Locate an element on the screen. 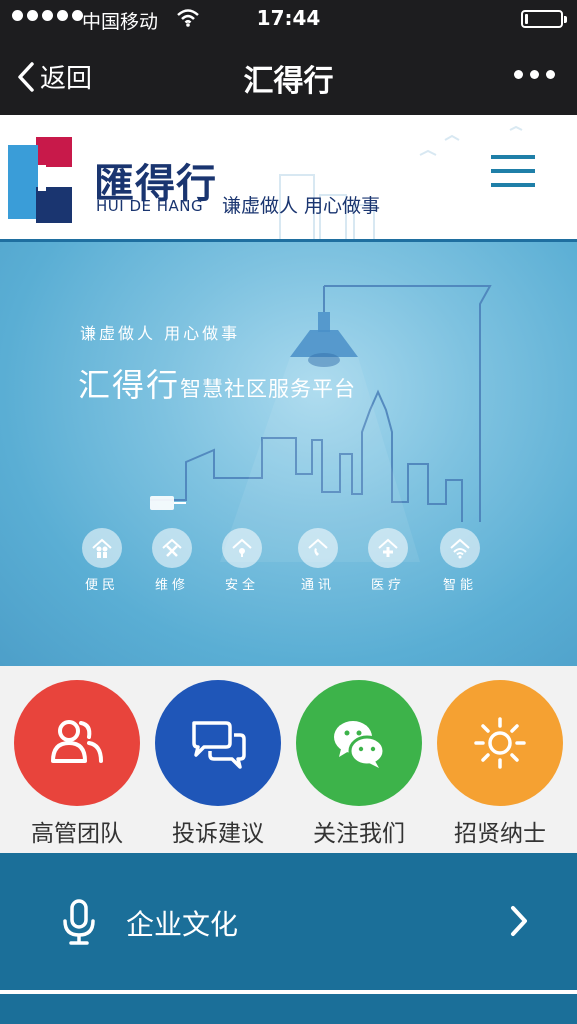  back-label: 返回 is located at coordinates (66, 79).